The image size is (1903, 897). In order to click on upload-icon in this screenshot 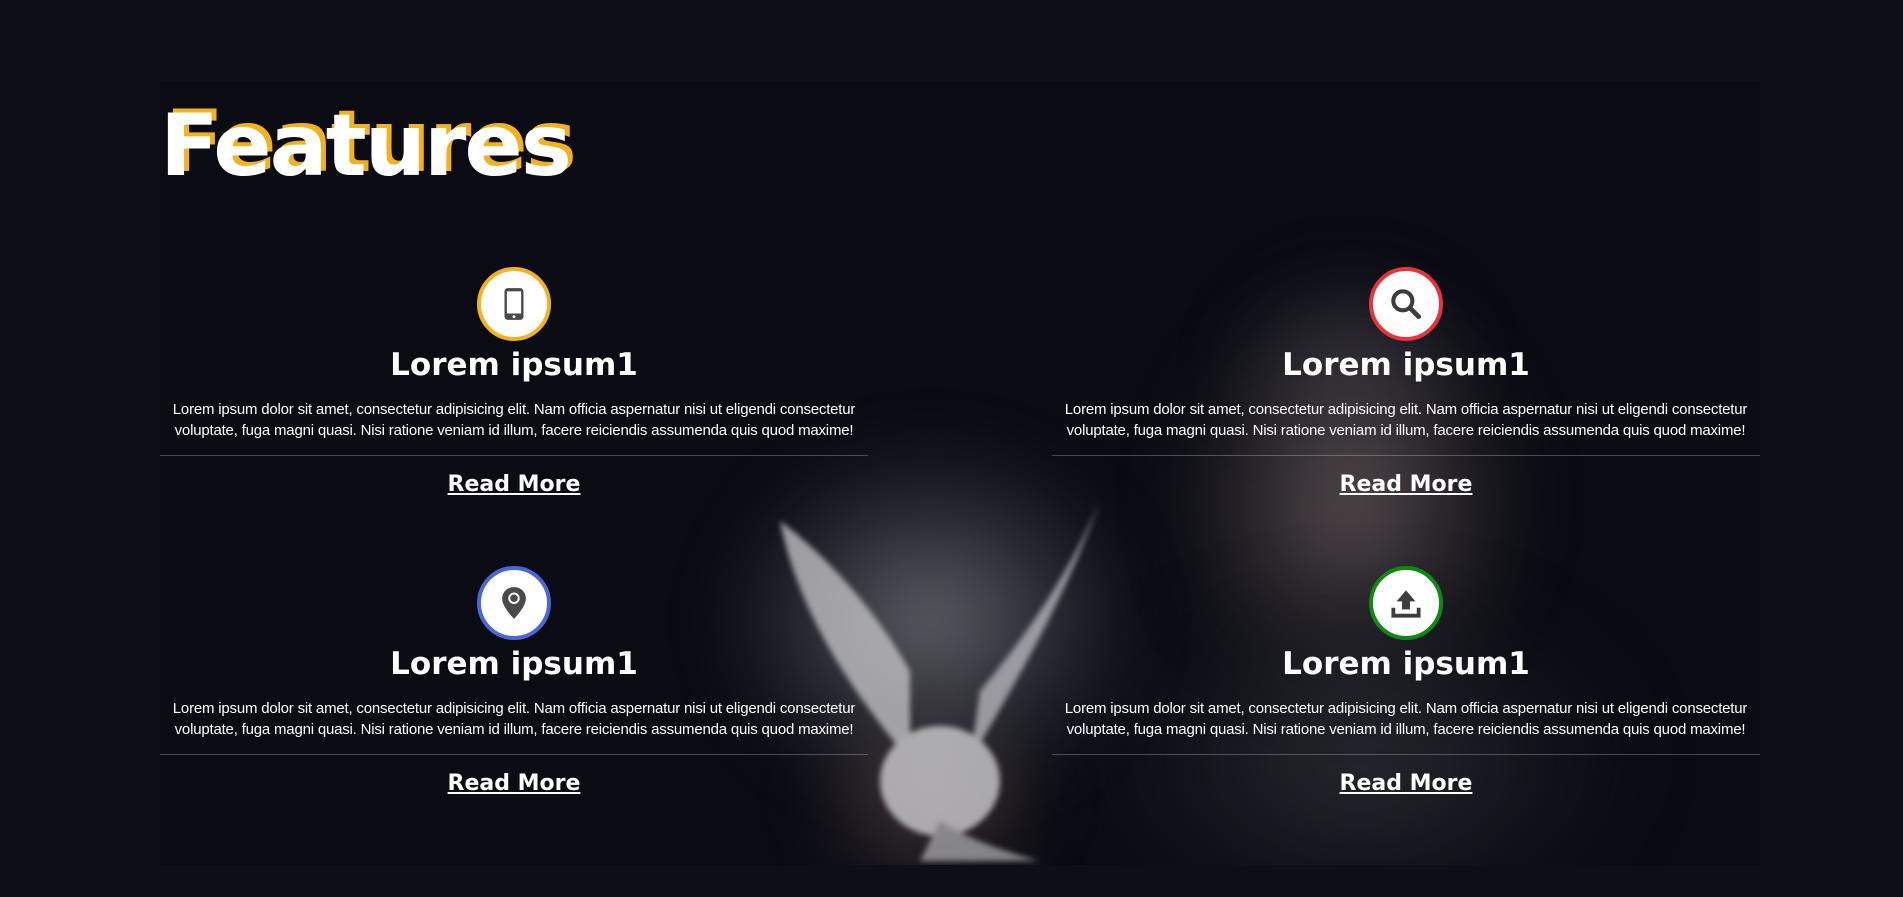, I will do `click(1406, 604)`.